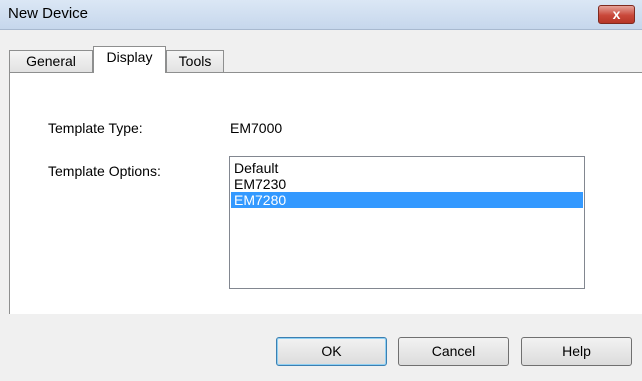 The image size is (642, 381). I want to click on ok-button: OK, so click(331, 351).